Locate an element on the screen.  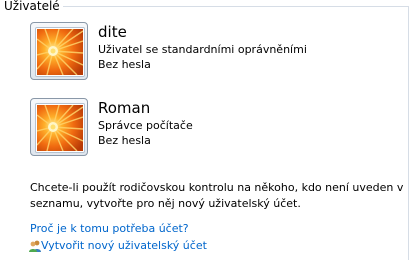
user-account-type: Uživatel se standardními oprávněními is located at coordinates (202, 49).